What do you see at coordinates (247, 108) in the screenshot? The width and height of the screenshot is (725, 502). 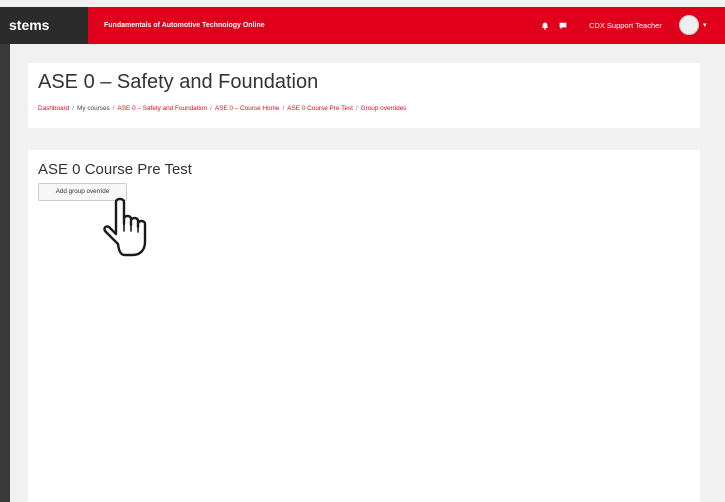 I see `breadcrumb-course-home: ASE 0 – Course Home` at bounding box center [247, 108].